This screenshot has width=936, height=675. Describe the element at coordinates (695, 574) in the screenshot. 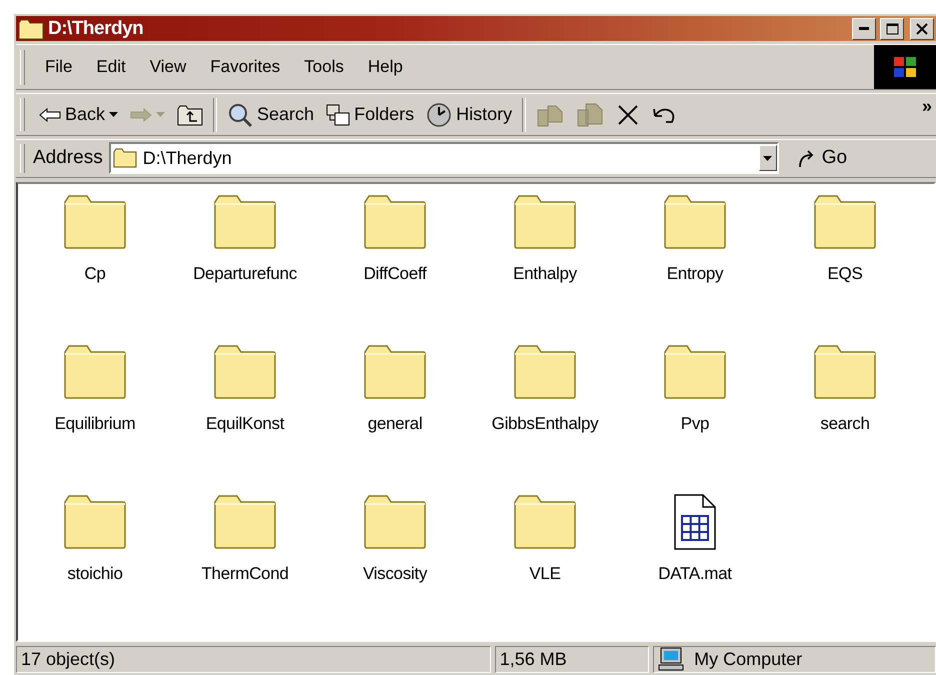

I see `file-name: DATA.mat` at that location.